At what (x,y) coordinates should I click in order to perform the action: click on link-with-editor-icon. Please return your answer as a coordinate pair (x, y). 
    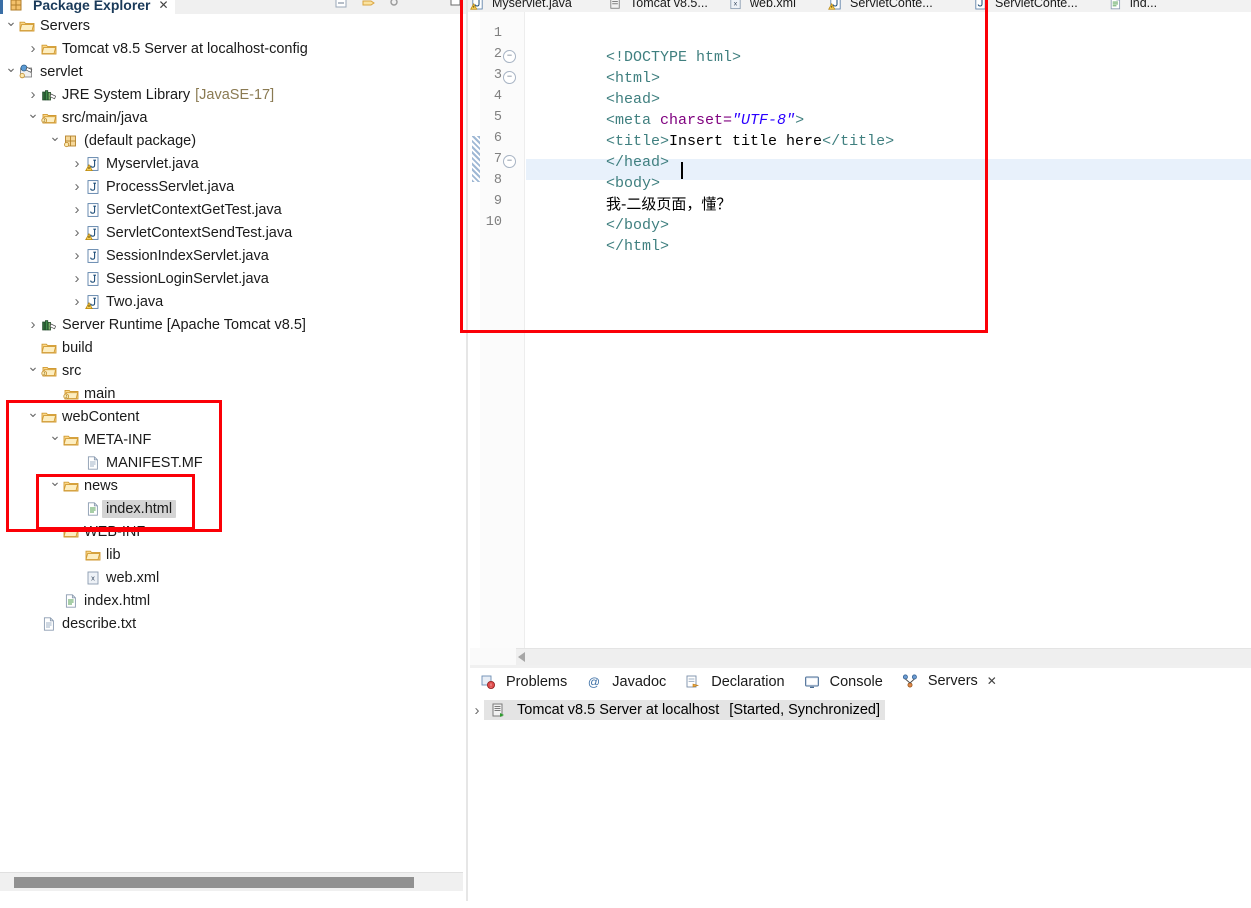
    Looking at the image, I should click on (368, 4).